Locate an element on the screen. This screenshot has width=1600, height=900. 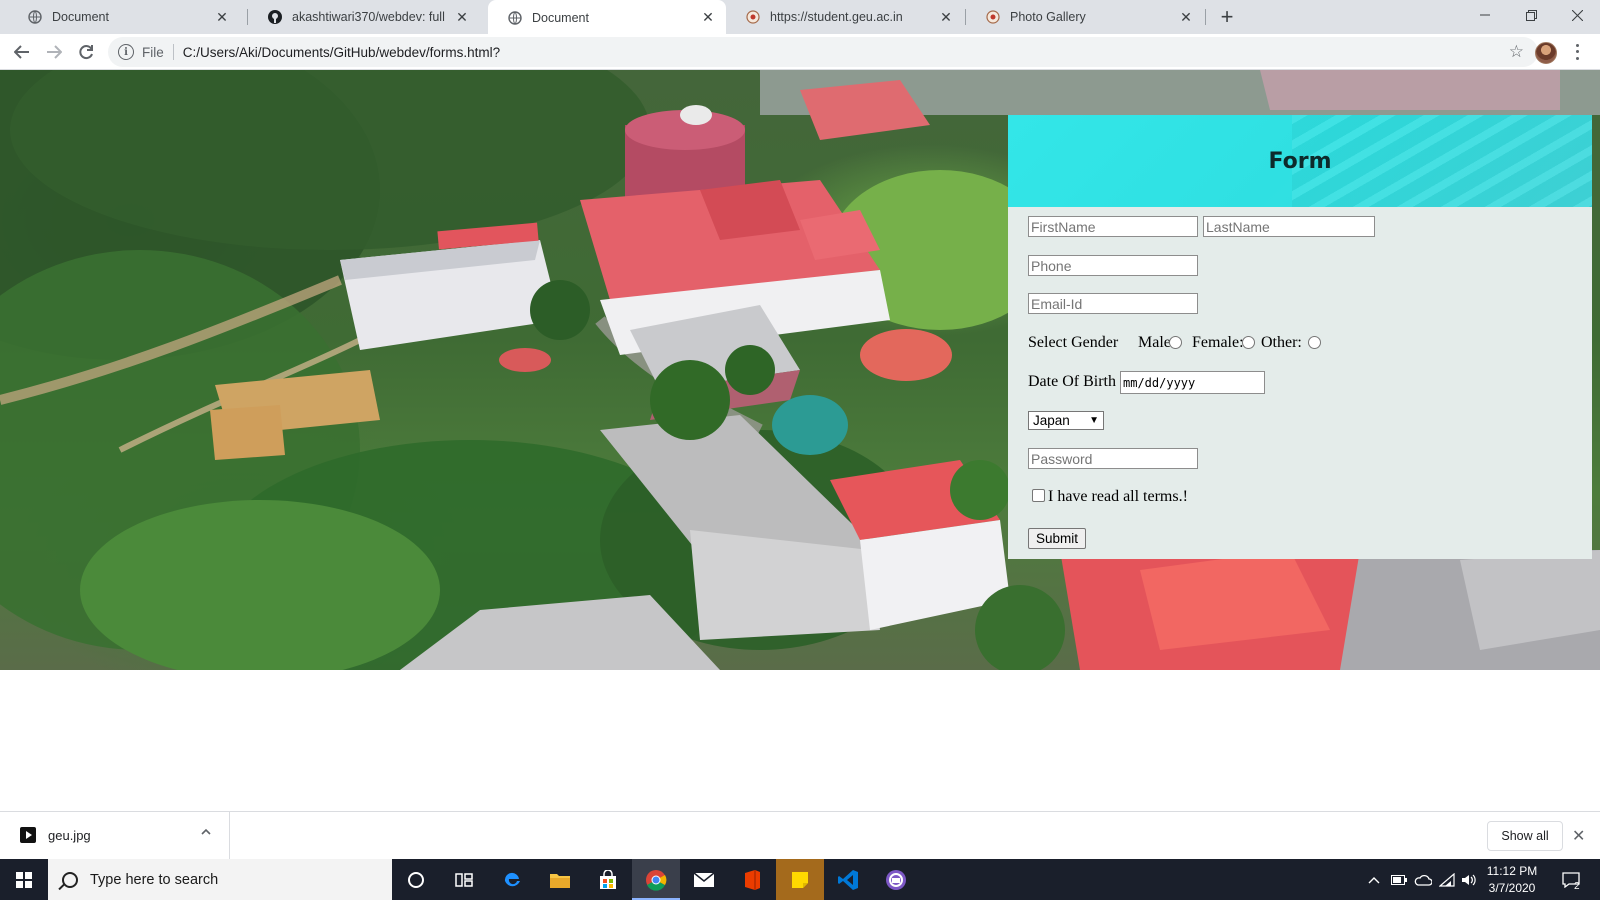
info-icon: i is located at coordinates (126, 52).